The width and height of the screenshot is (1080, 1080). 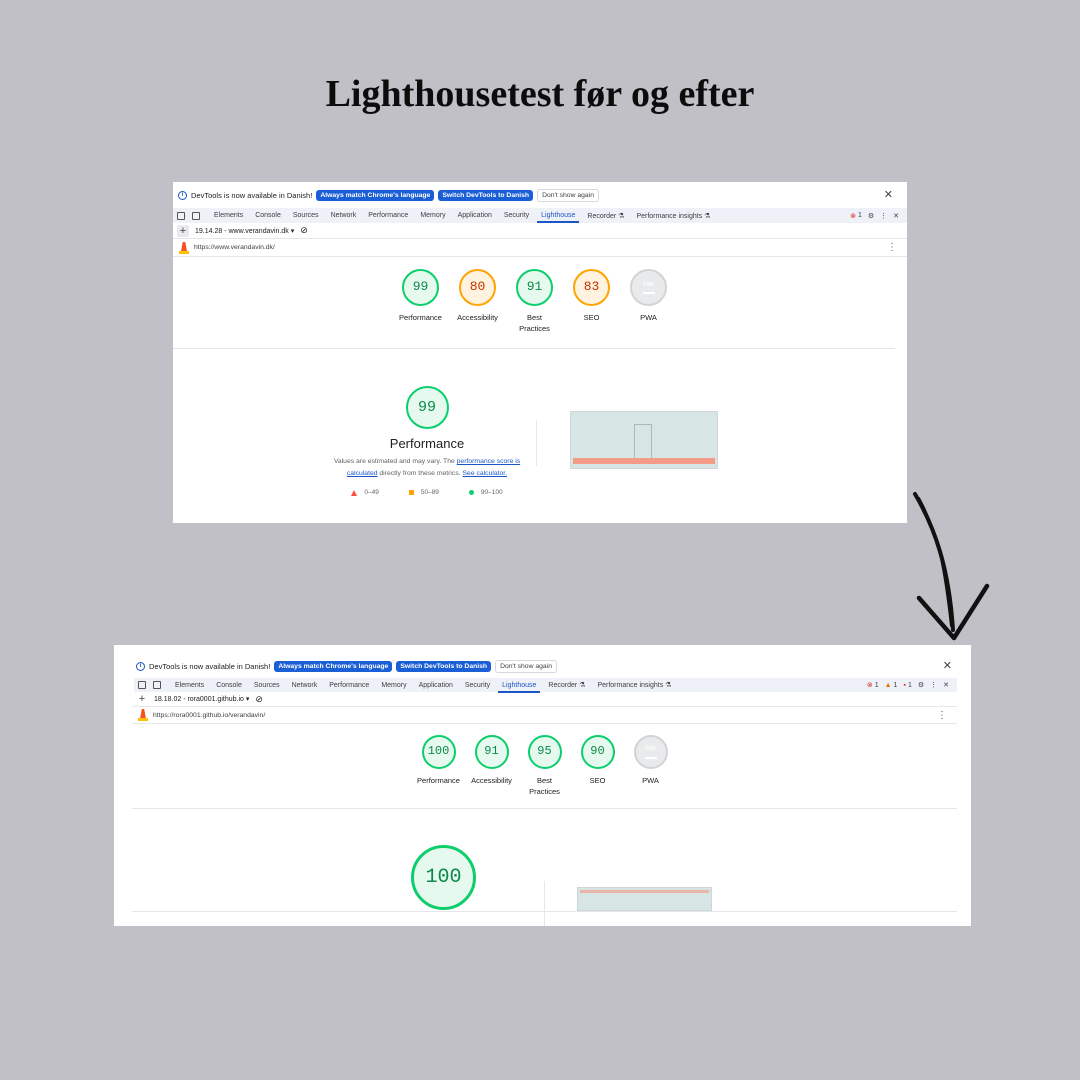 I want to click on run-selector: 18.18.02 - rora0001.github.io ▾, so click(x=201, y=699).